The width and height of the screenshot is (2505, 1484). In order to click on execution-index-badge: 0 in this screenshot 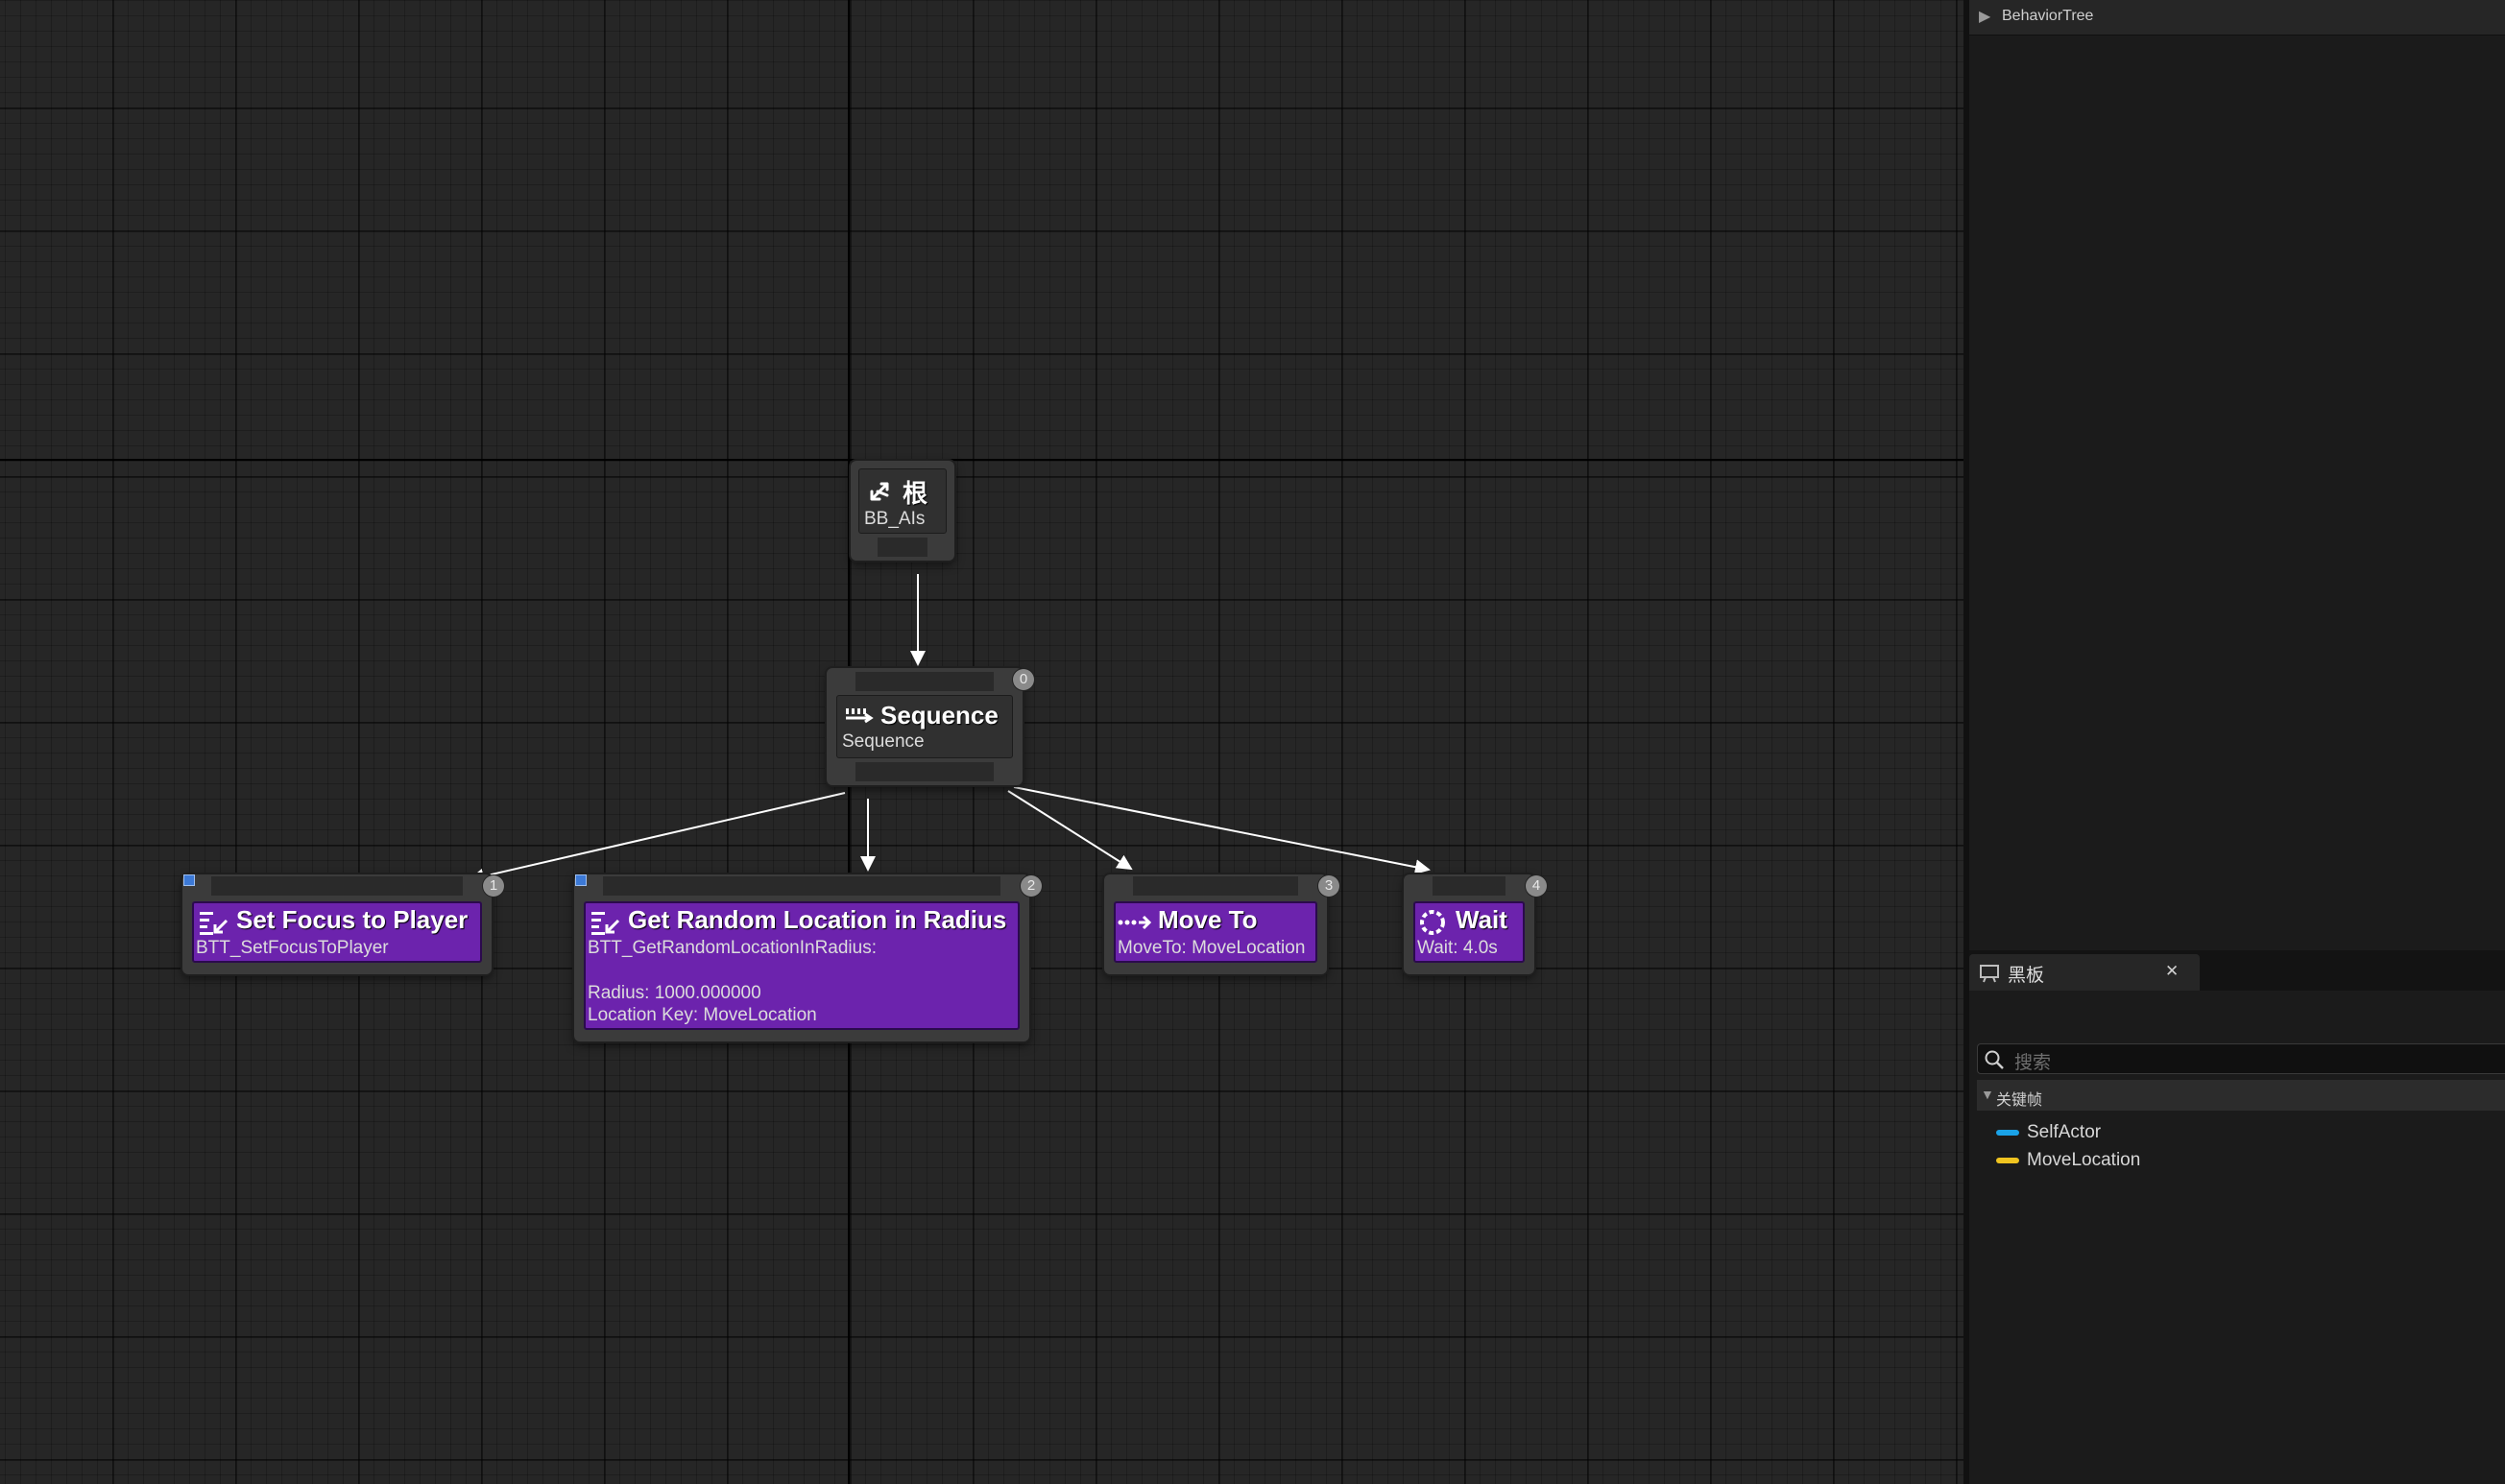, I will do `click(1023, 679)`.